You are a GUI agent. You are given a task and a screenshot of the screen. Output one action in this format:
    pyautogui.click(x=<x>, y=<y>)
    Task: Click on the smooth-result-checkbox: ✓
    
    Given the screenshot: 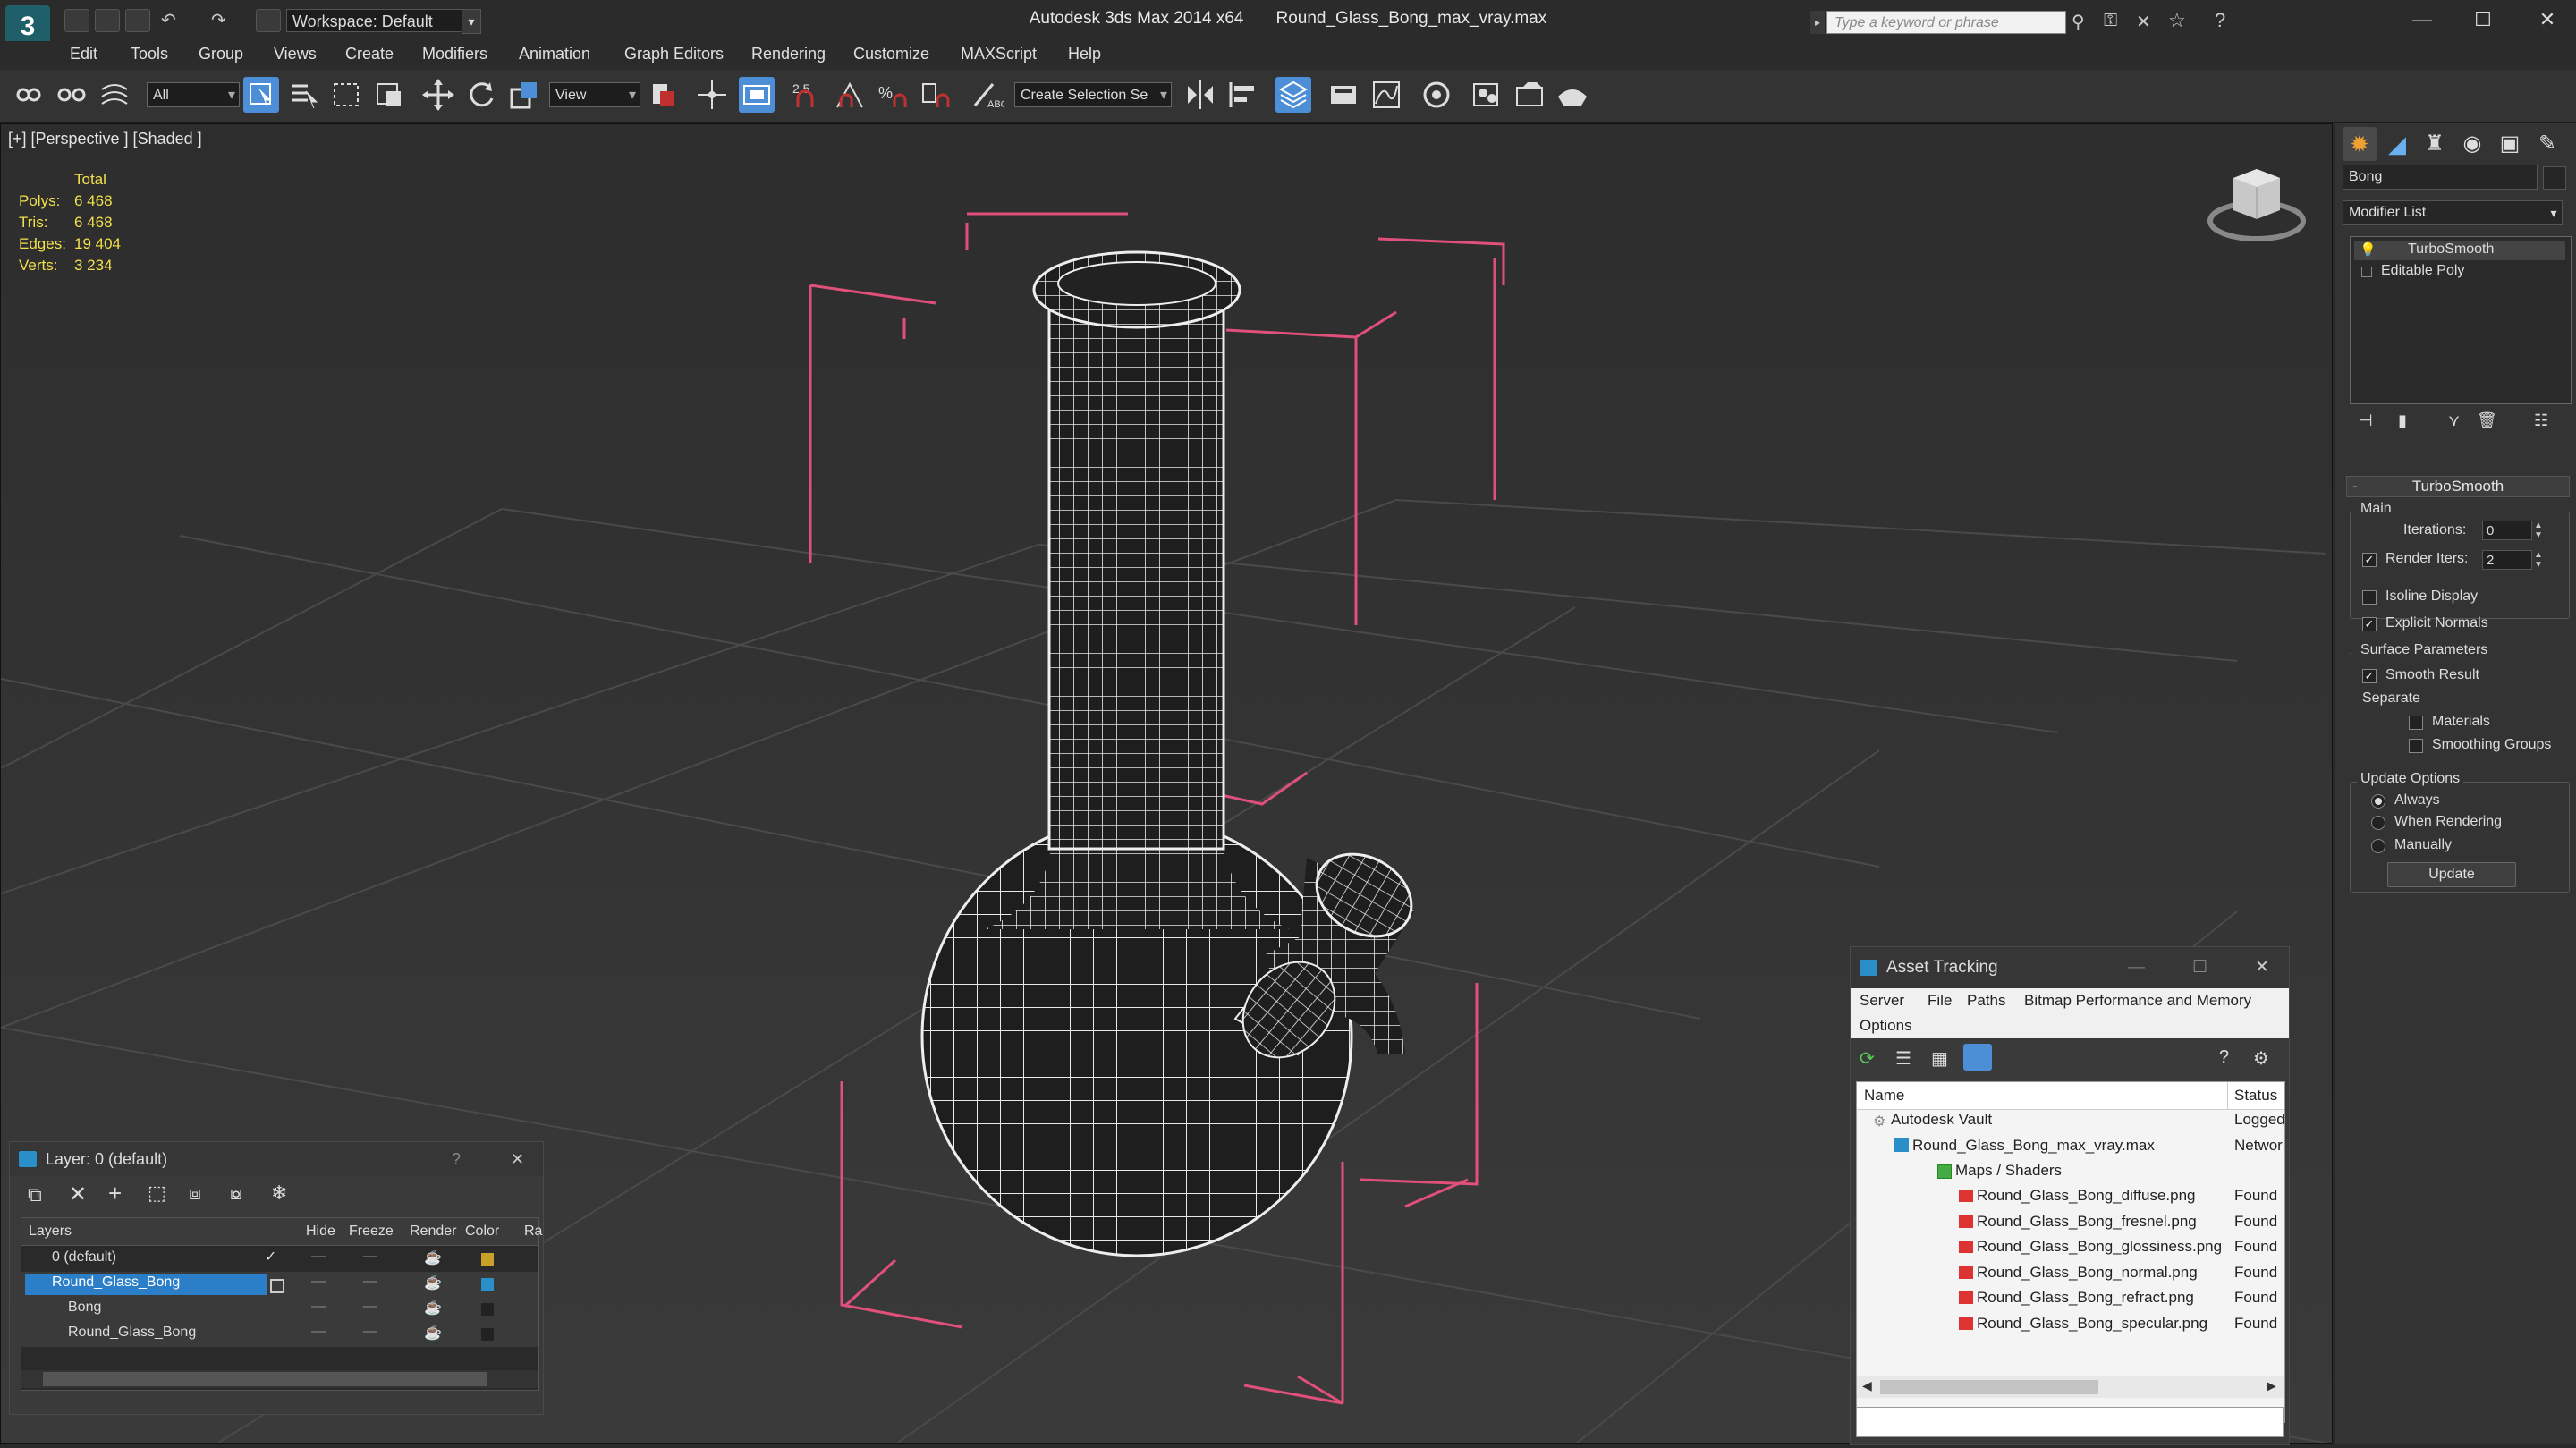 What is the action you would take?
    pyautogui.click(x=2369, y=676)
    